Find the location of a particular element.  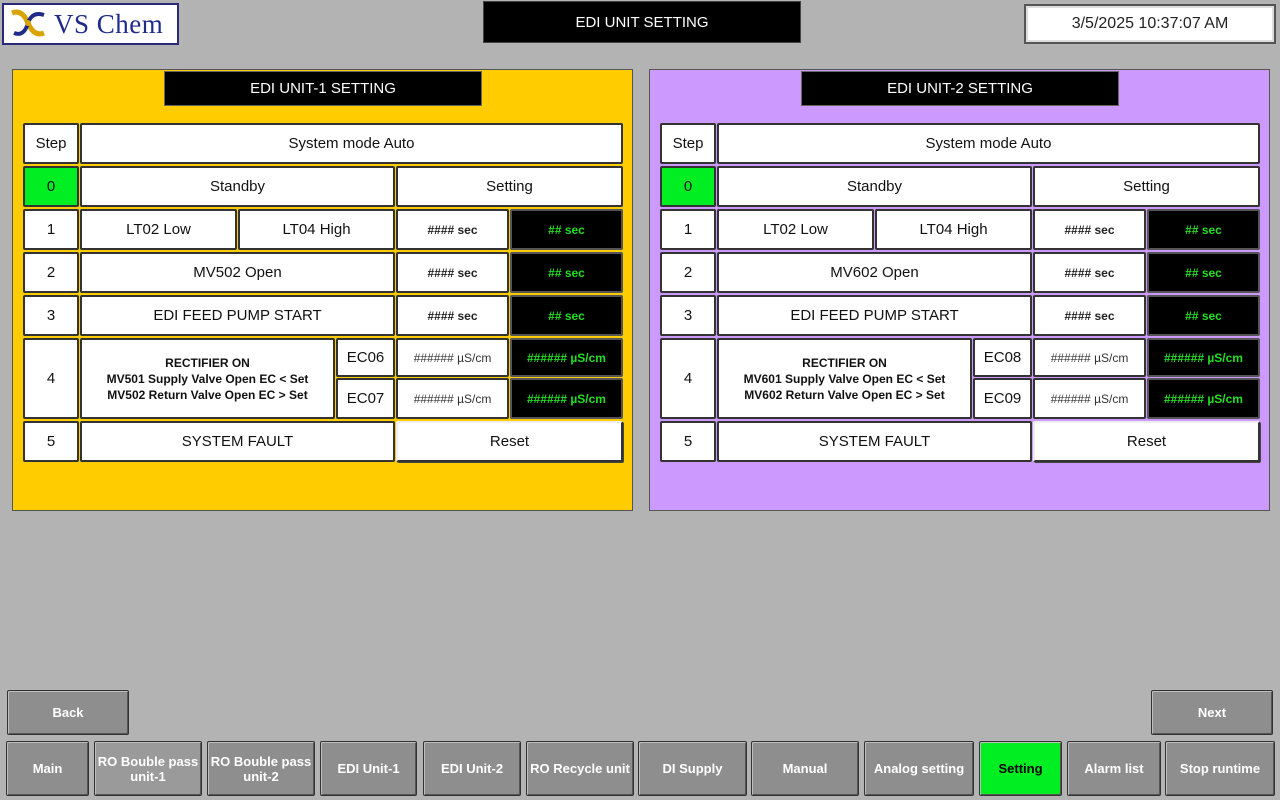

logo-text: VS Chem is located at coordinates (109, 23).